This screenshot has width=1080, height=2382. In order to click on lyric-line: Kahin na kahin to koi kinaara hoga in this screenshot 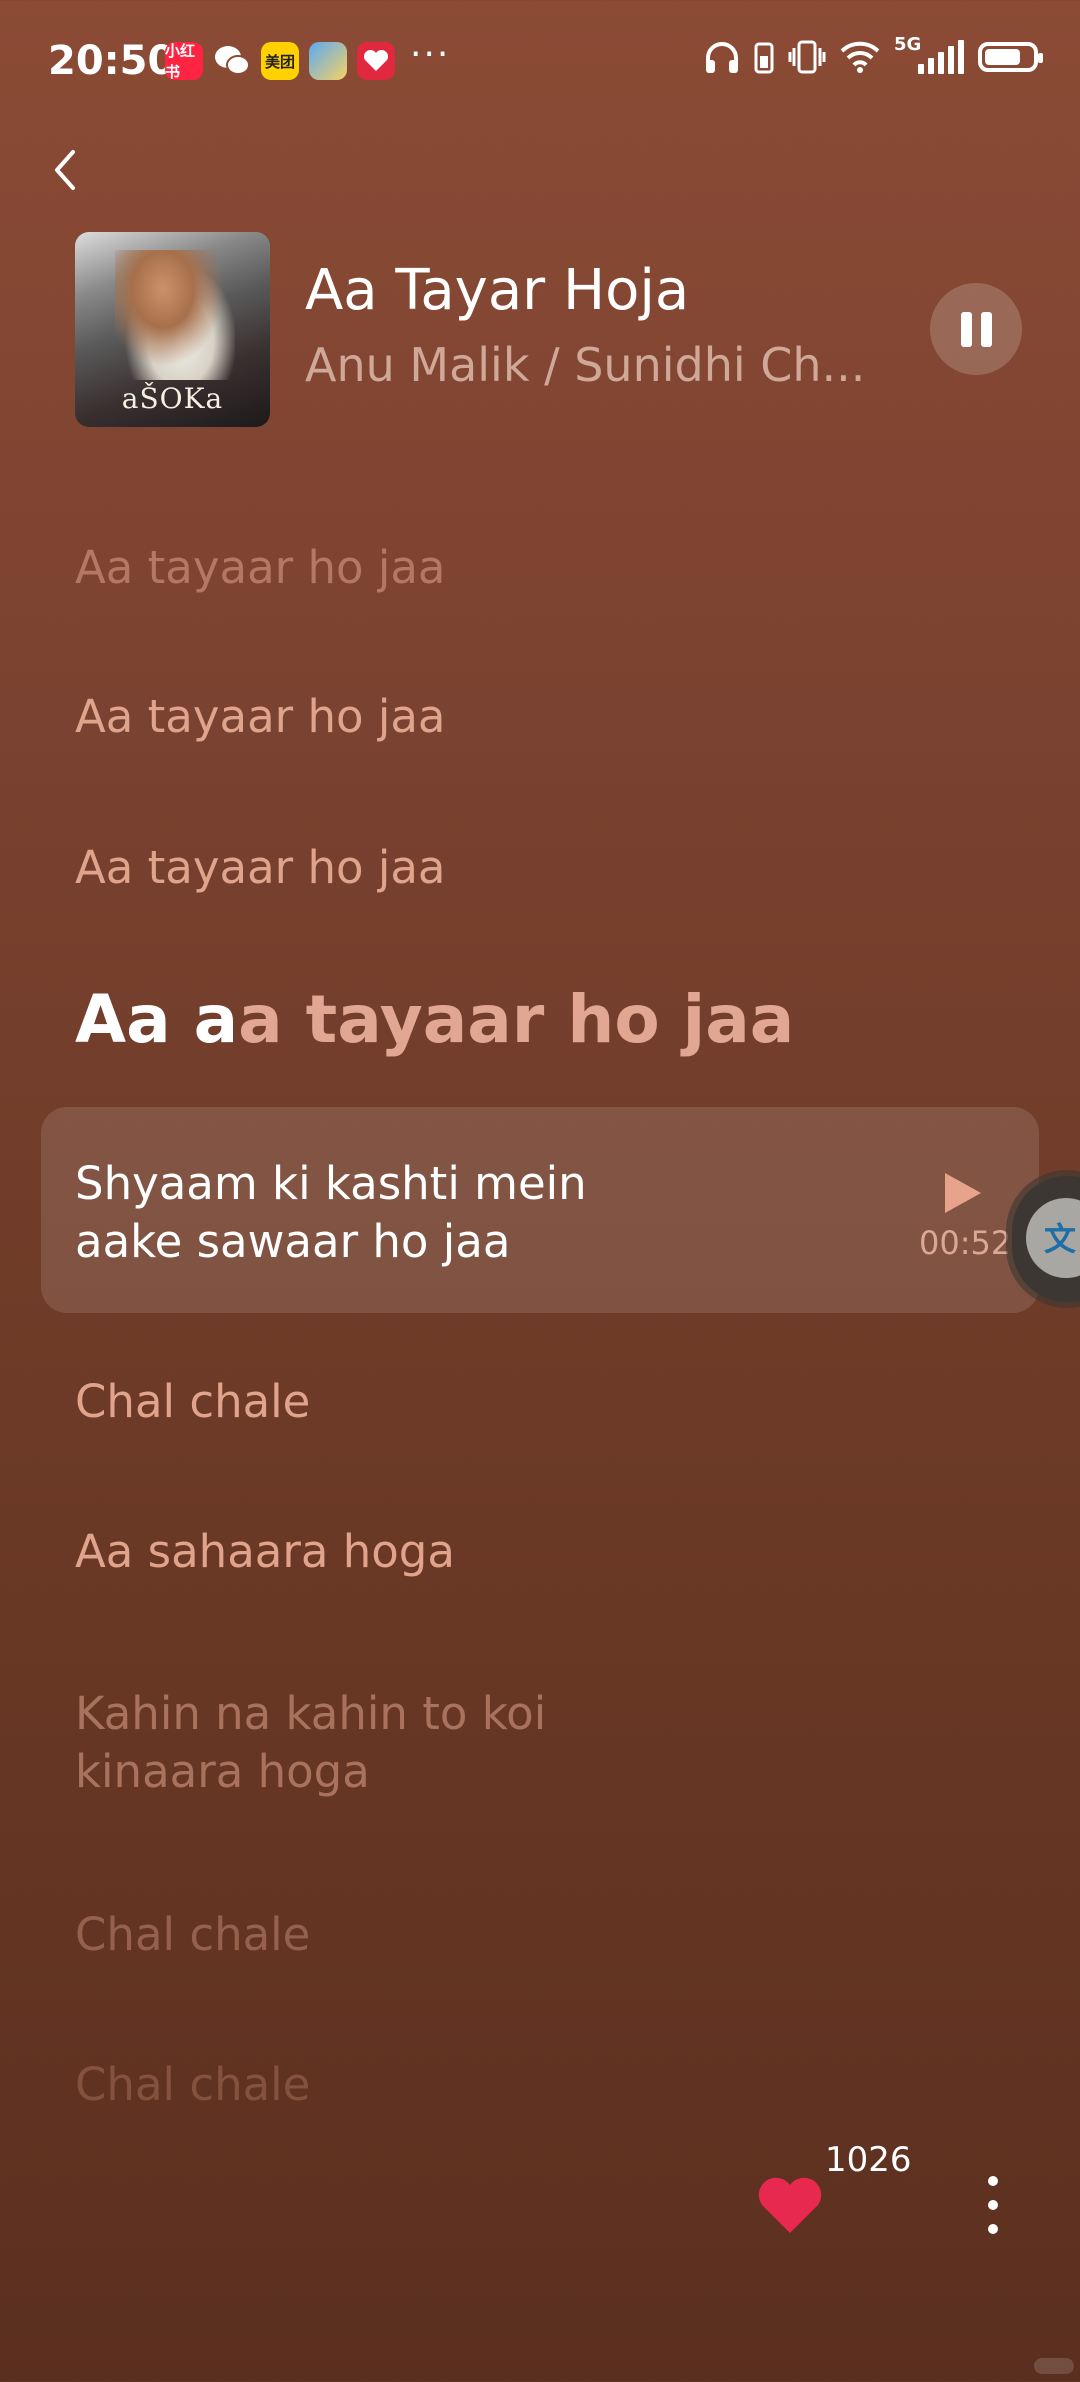, I will do `click(310, 1743)`.